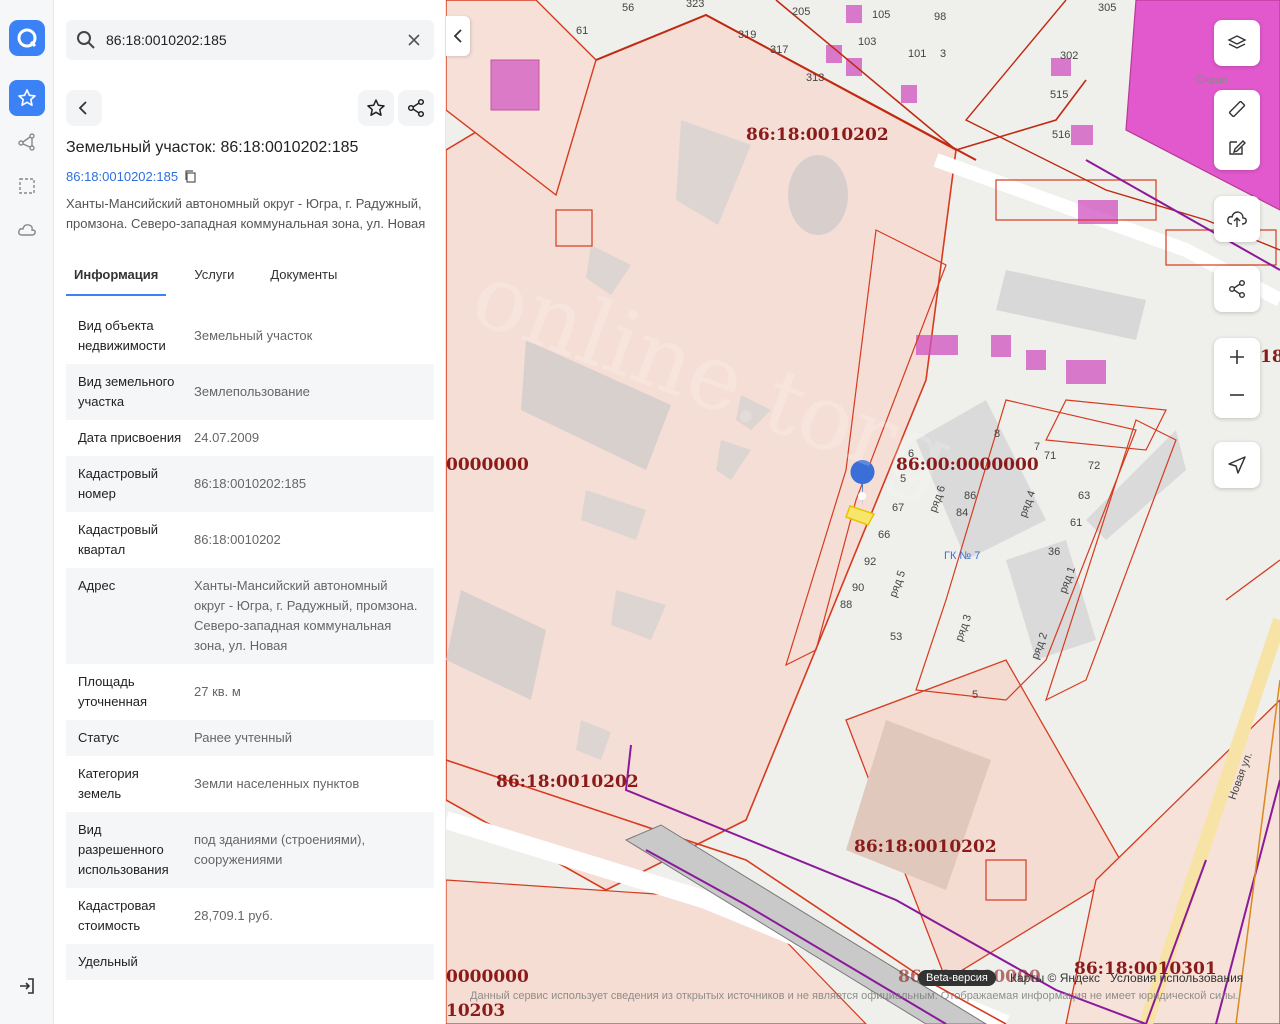  I want to click on house-number: 8, so click(997, 434).